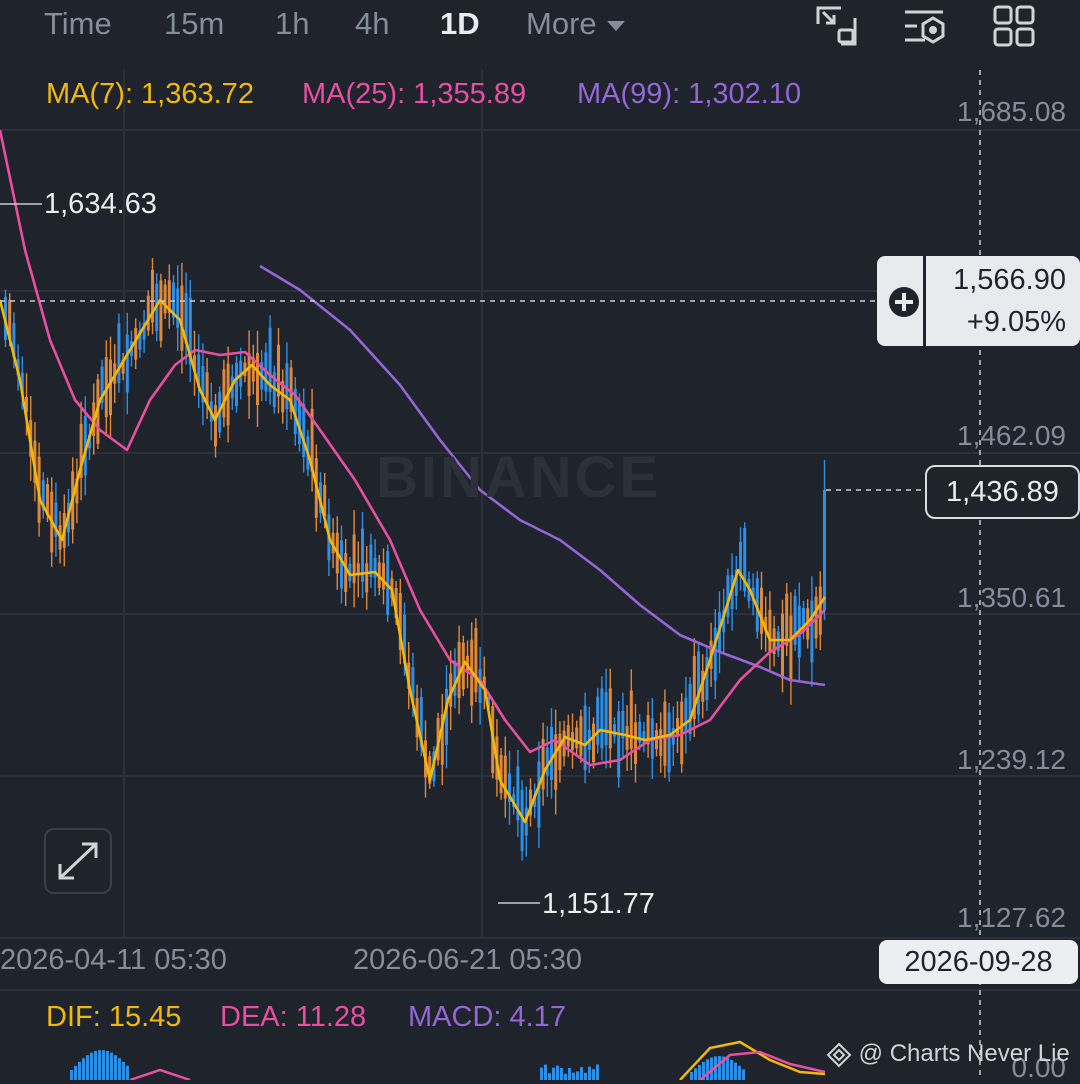 The width and height of the screenshot is (1080, 1084). I want to click on dif-label: DIF: 15.45, so click(114, 1017).